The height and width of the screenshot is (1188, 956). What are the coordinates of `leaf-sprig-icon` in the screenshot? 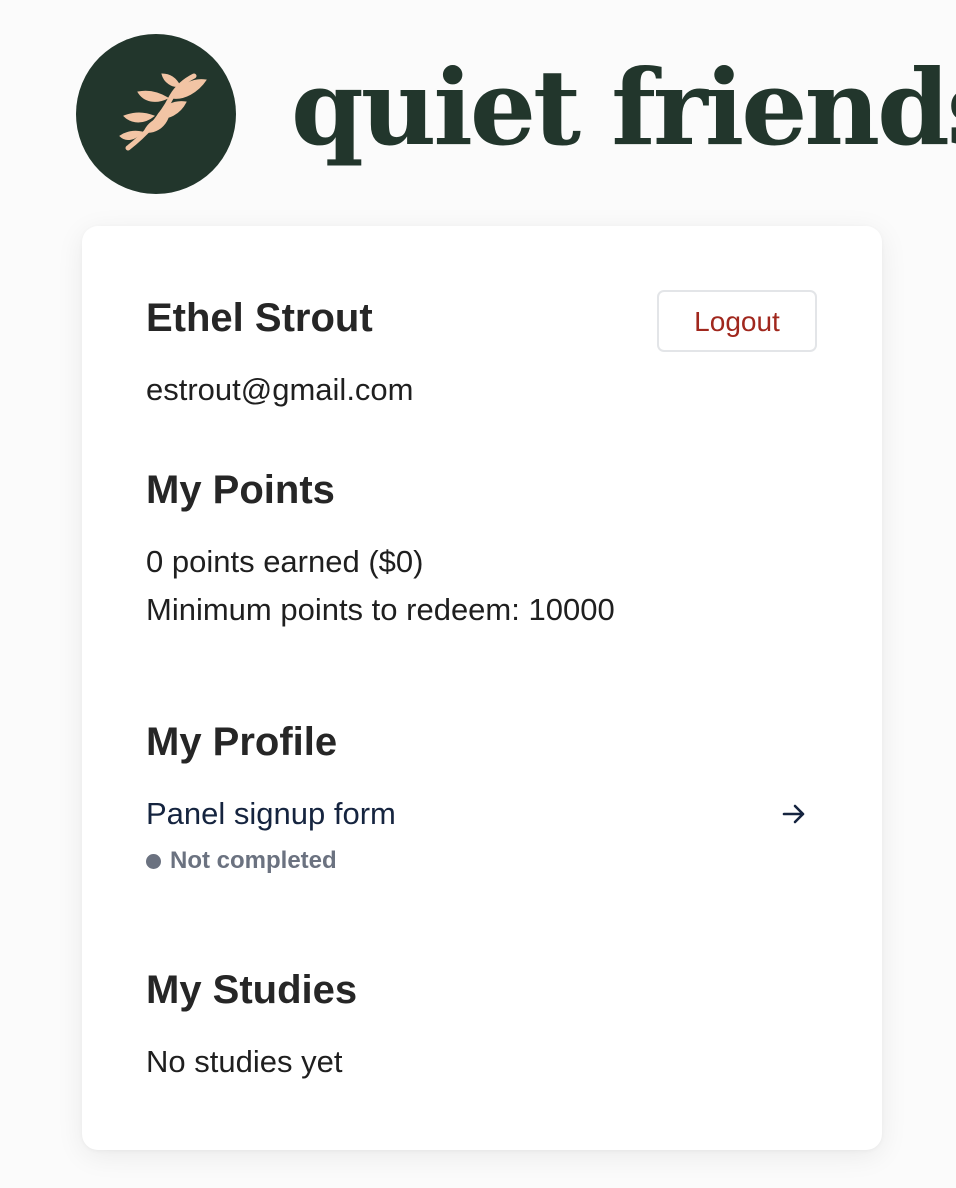 It's located at (163, 112).